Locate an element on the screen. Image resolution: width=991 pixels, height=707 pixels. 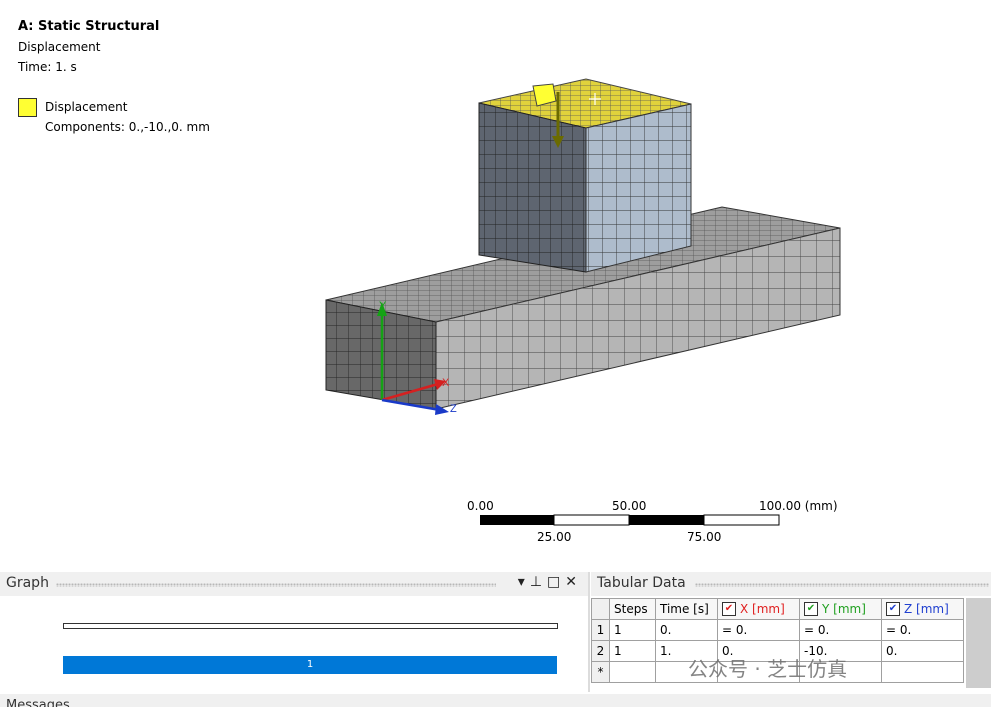
tabular-panel-title: Tabular Data is located at coordinates (641, 583).